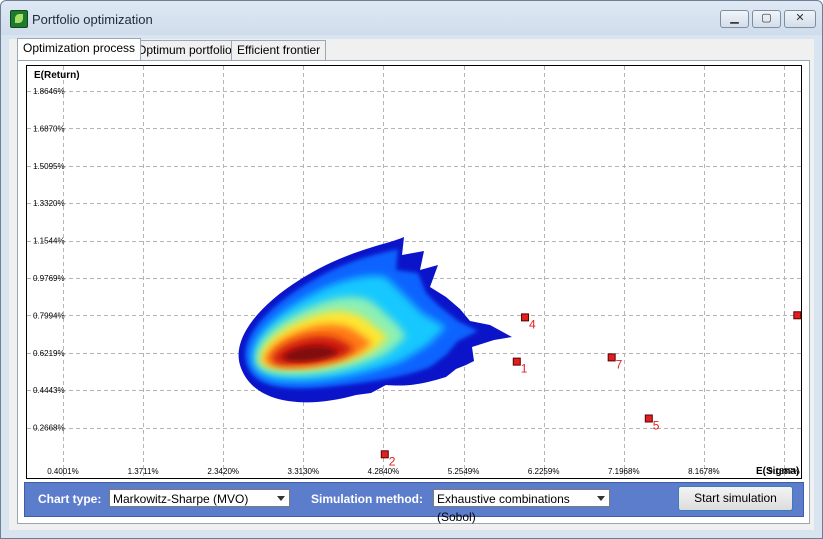  Describe the element at coordinates (92, 19) in the screenshot. I see `window-title: Portfolio optimization` at that location.